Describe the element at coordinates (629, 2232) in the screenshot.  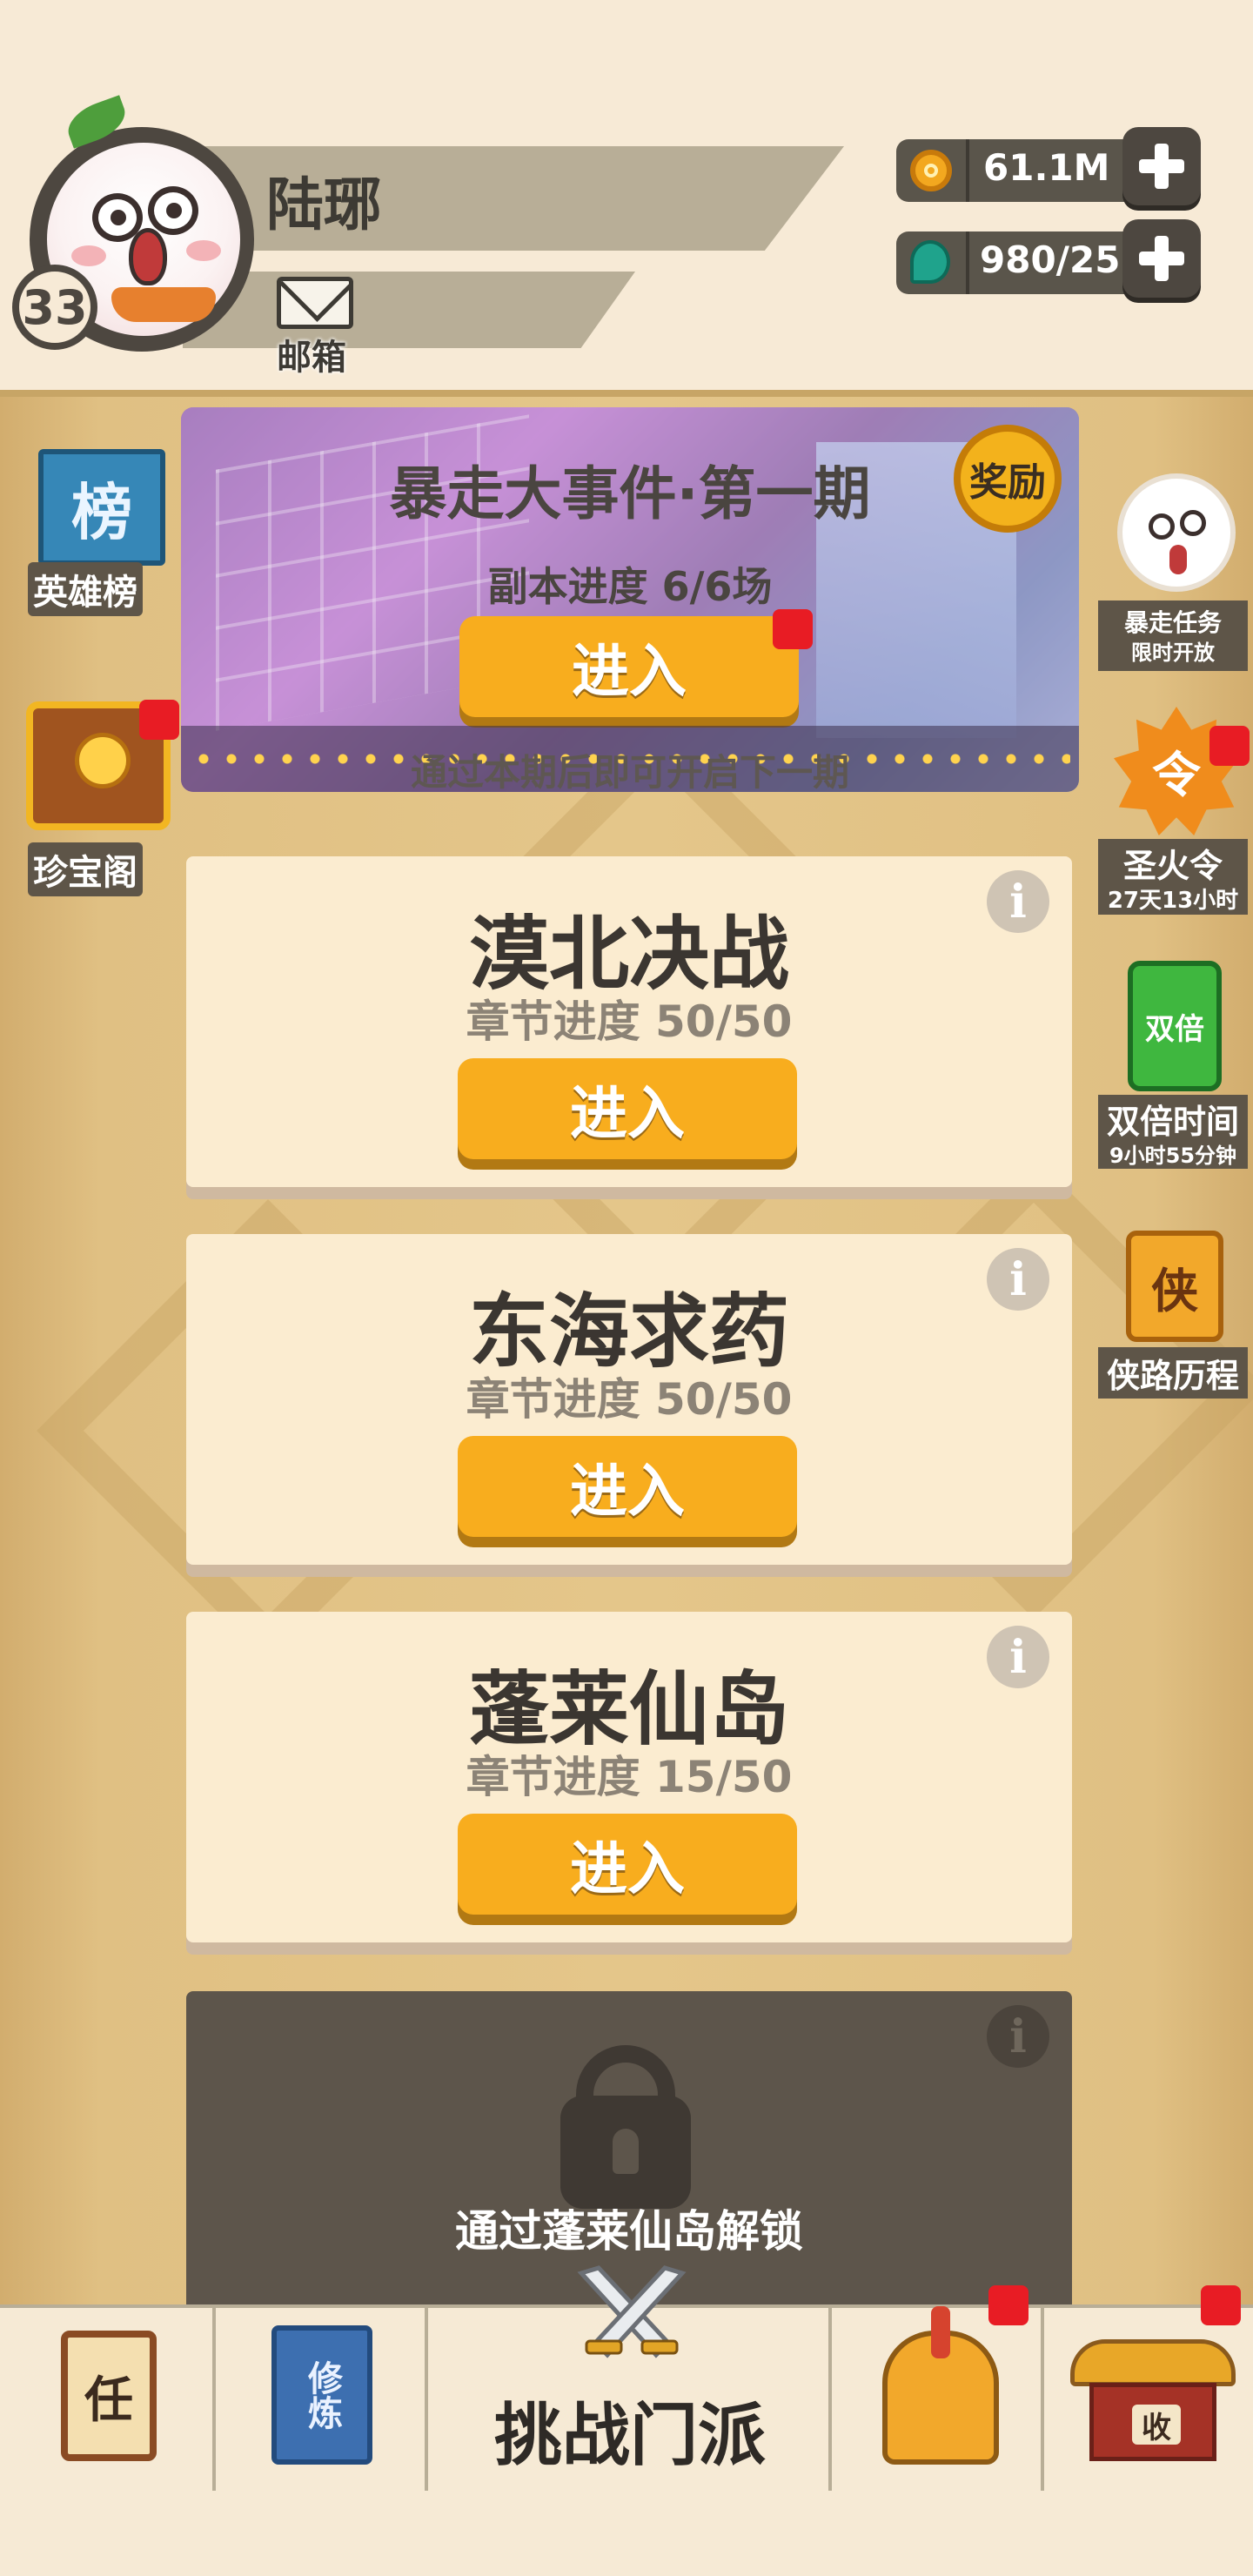
I see `unlock-hint: 通过蓬莱仙岛解锁` at that location.